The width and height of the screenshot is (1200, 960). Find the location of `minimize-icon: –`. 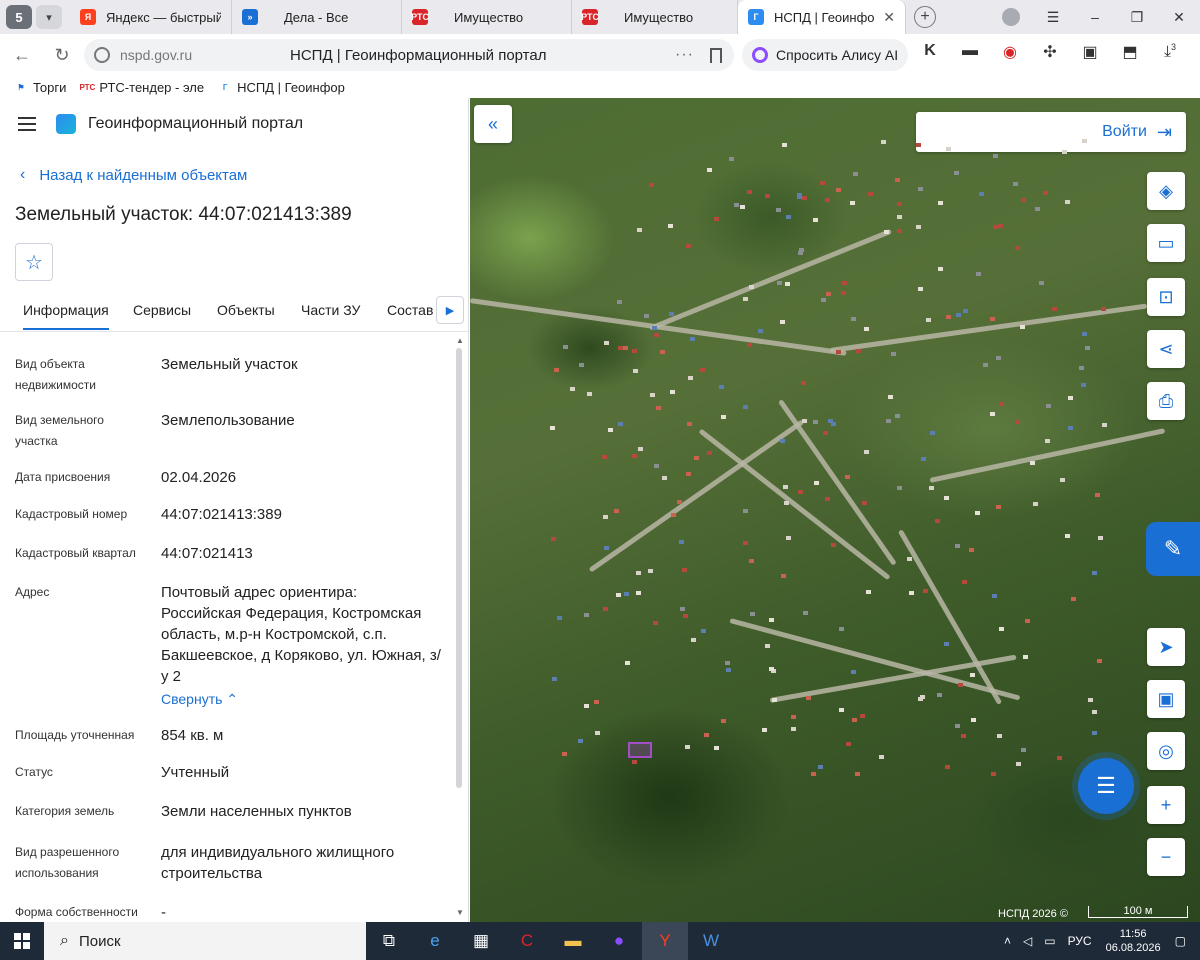

minimize-icon: – is located at coordinates (1095, 17).